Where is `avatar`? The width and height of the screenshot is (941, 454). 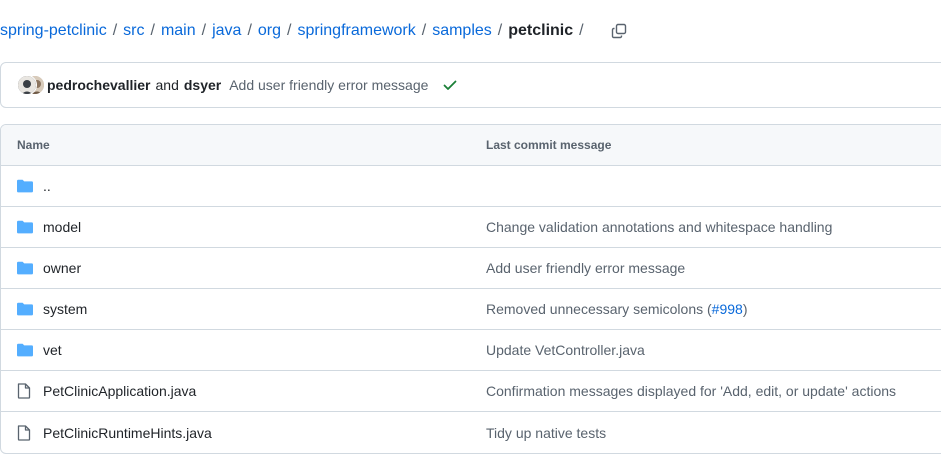
avatar is located at coordinates (27, 85).